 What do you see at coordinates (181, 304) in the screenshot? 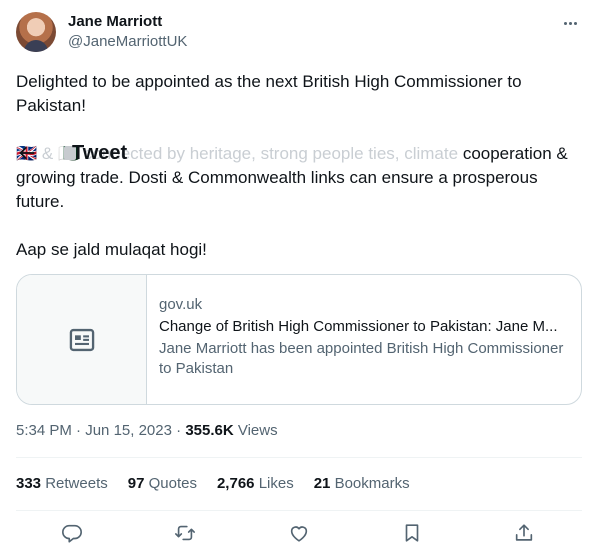
I see `card-domain: gov.uk` at bounding box center [181, 304].